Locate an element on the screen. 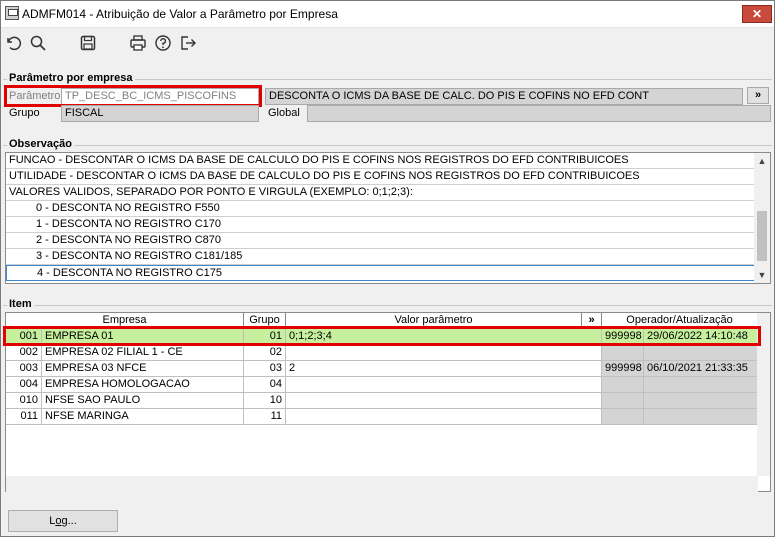  global-label: Global is located at coordinates (284, 113).